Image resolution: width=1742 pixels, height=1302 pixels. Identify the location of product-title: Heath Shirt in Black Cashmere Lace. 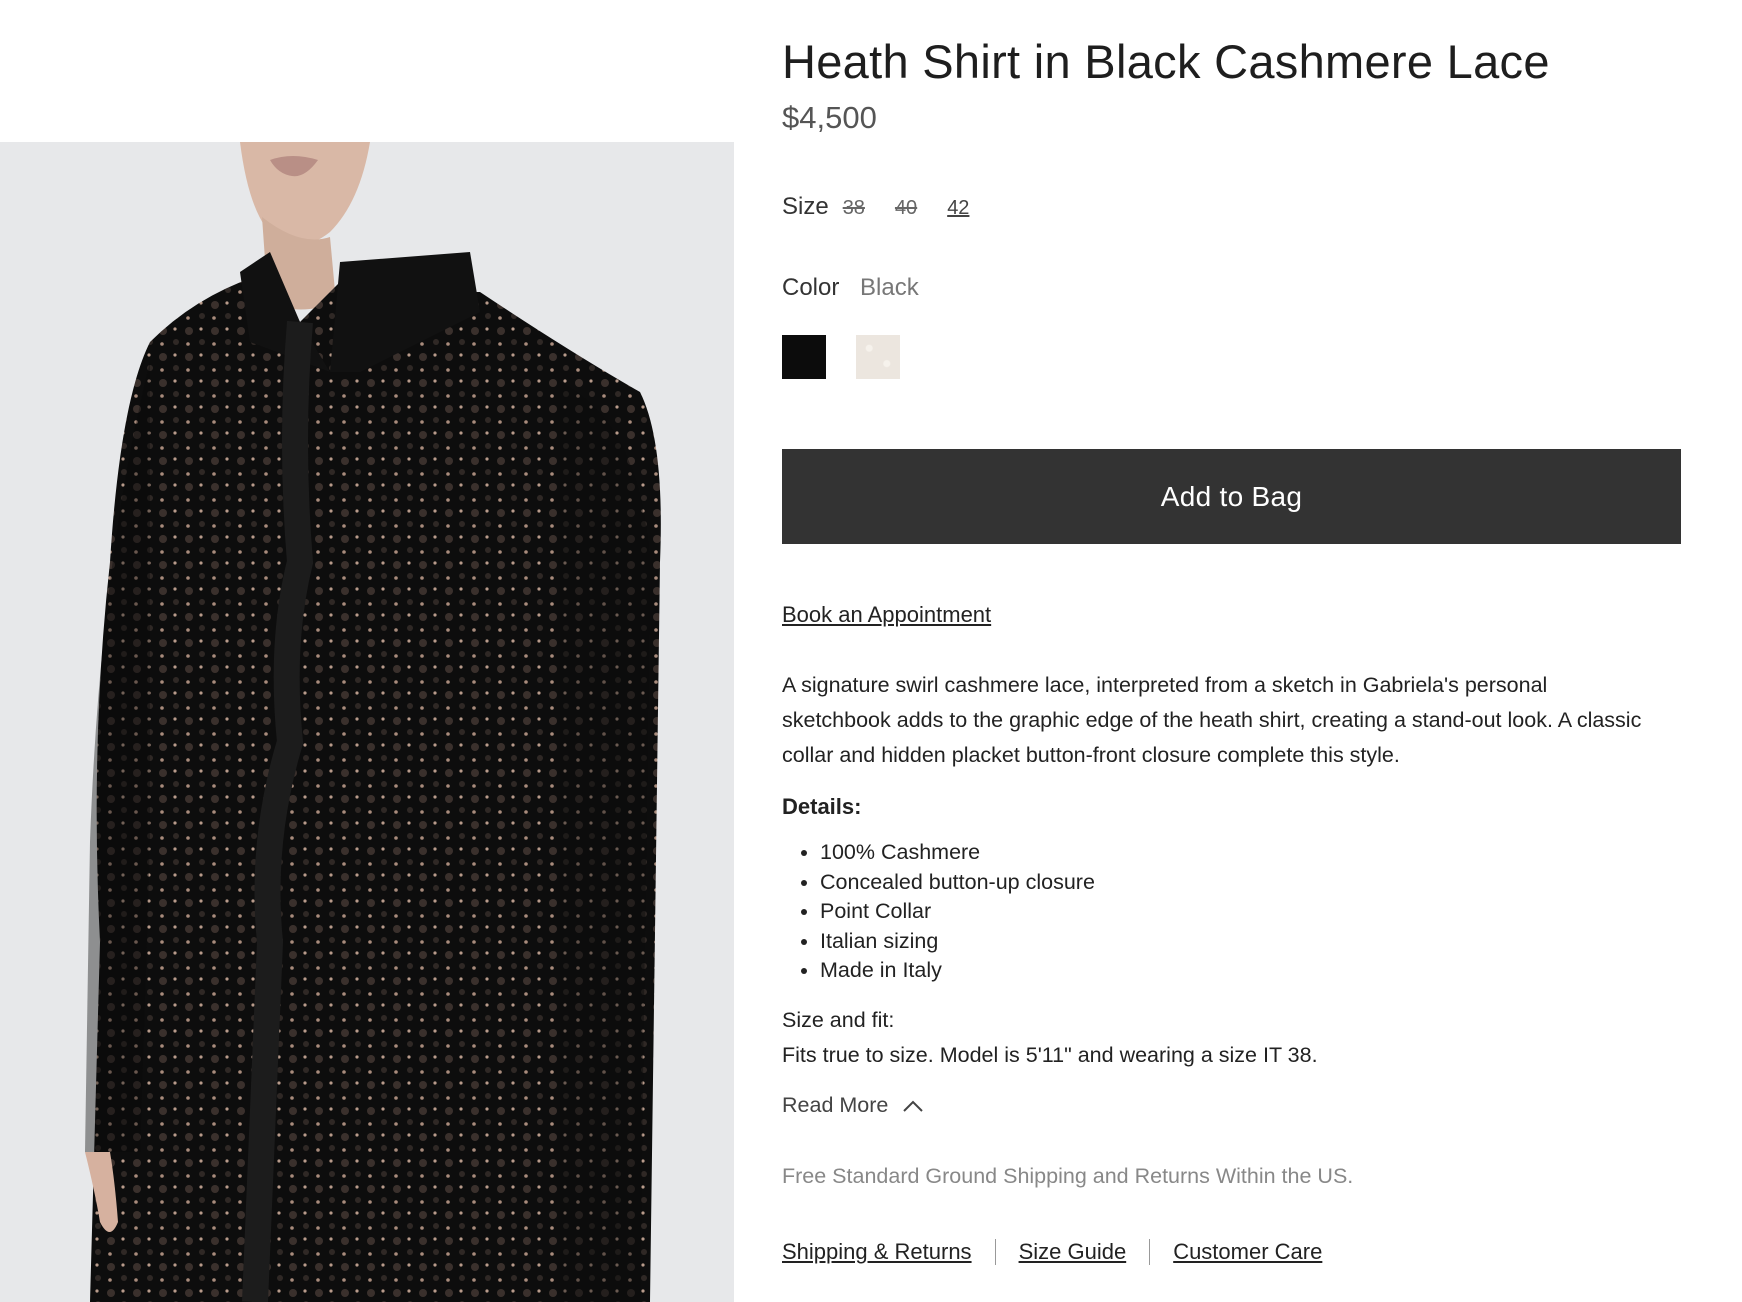
(1166, 61).